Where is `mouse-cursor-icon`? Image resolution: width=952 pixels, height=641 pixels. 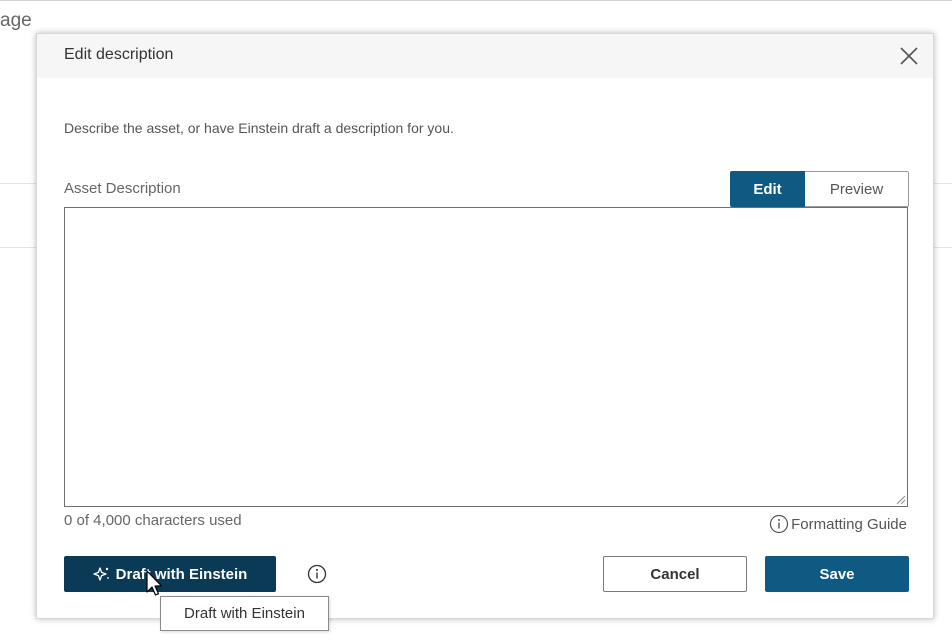 mouse-cursor-icon is located at coordinates (154, 583).